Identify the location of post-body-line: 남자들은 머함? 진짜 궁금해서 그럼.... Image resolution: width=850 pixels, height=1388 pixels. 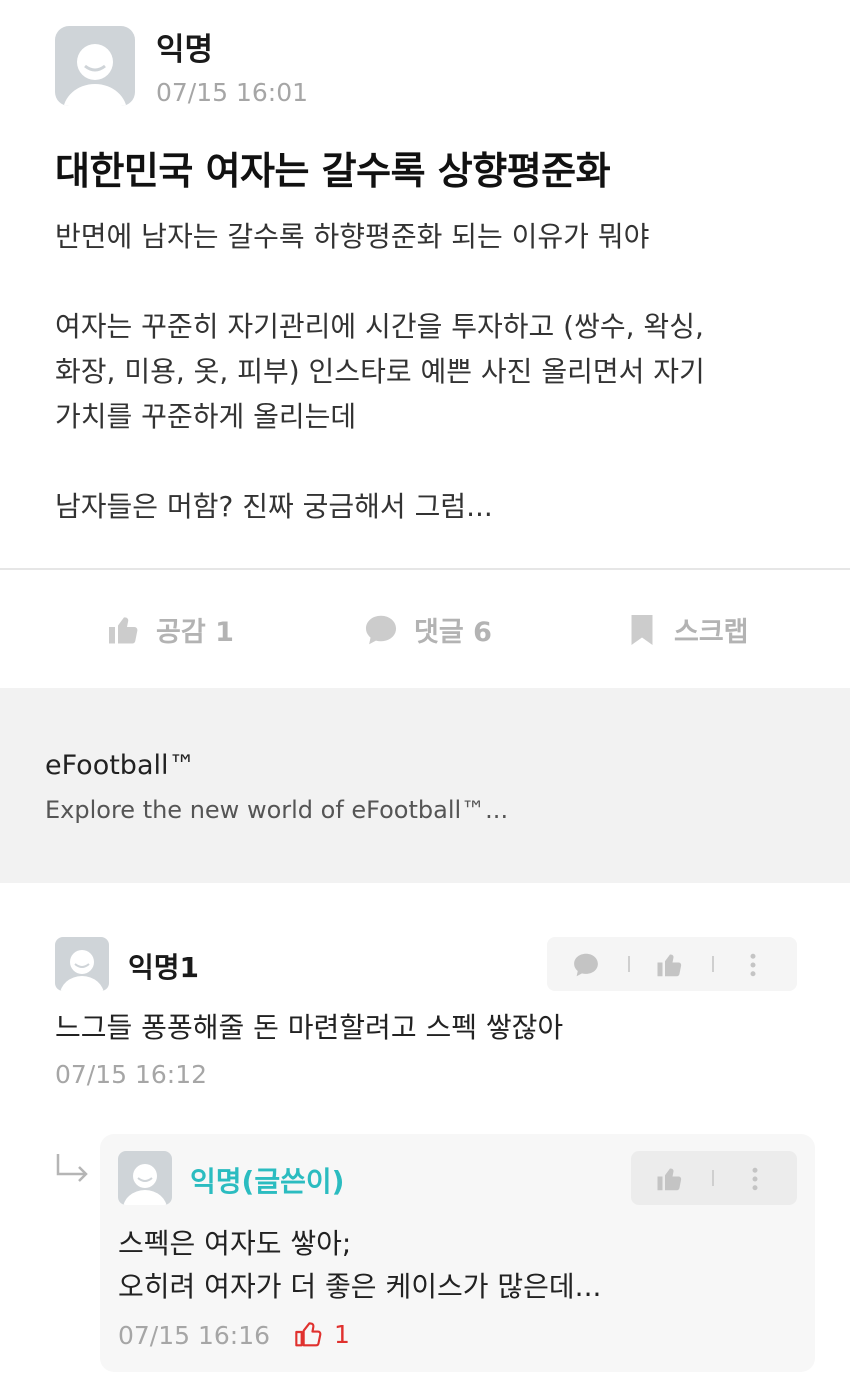
(274, 506).